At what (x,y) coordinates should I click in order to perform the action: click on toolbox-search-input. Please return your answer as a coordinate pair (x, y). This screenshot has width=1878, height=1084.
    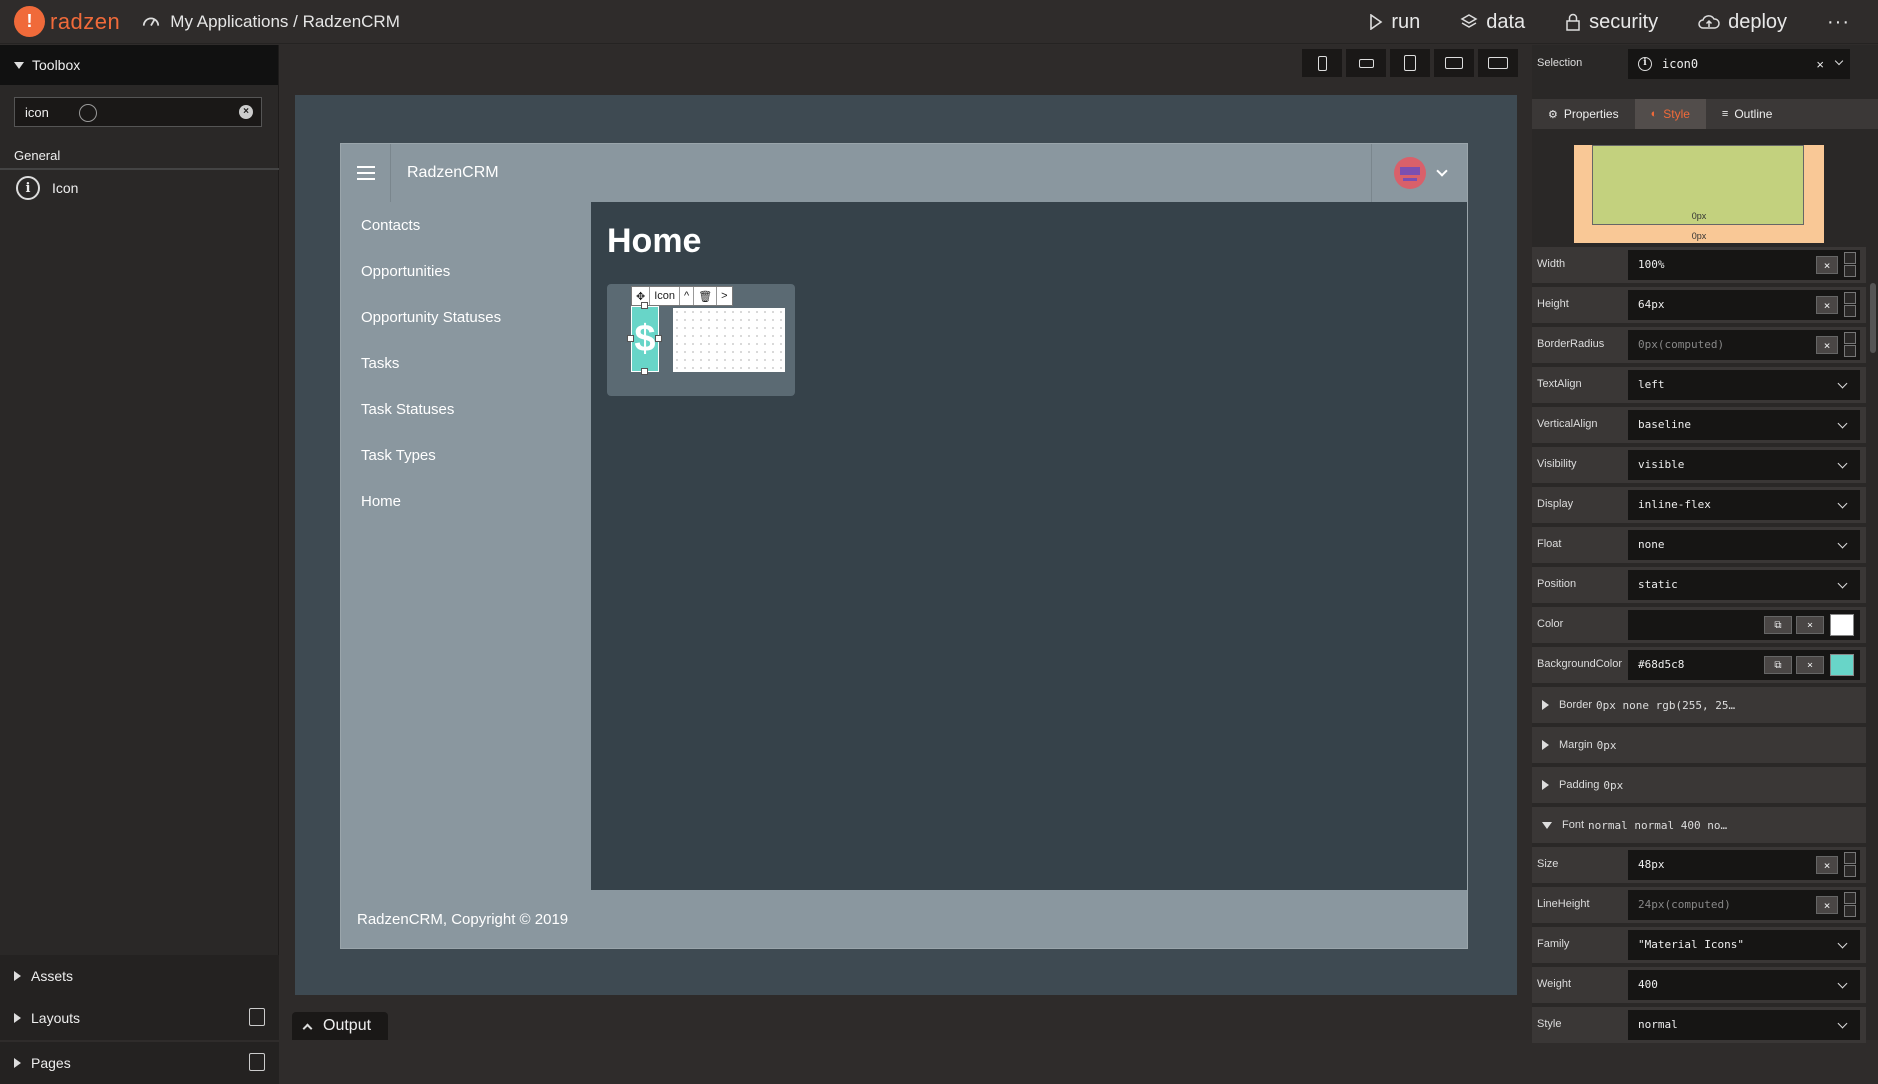
    Looking at the image, I should click on (125, 112).